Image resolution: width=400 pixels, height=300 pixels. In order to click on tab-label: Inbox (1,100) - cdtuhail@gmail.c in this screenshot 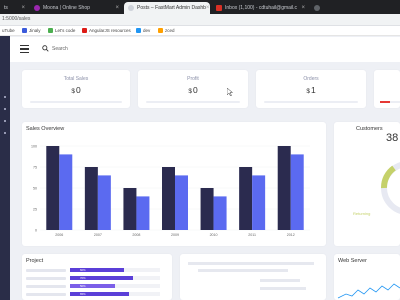, I will do `click(261, 8)`.